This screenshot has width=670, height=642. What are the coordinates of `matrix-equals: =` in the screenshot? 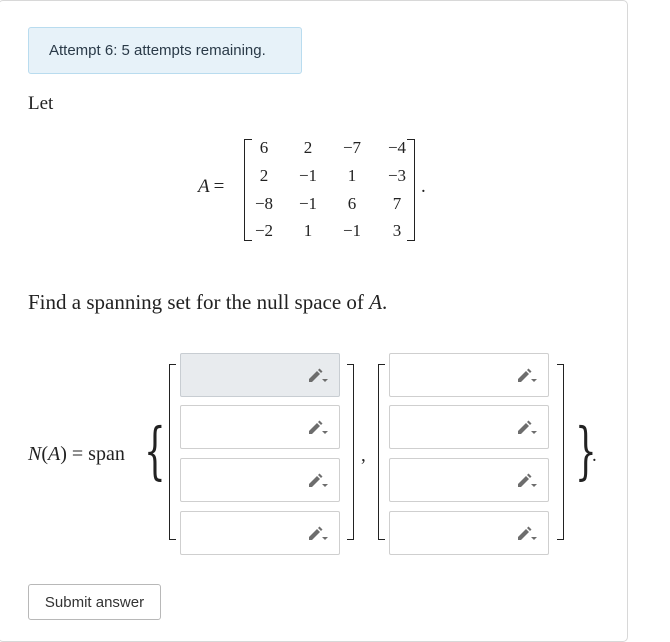 It's located at (219, 186).